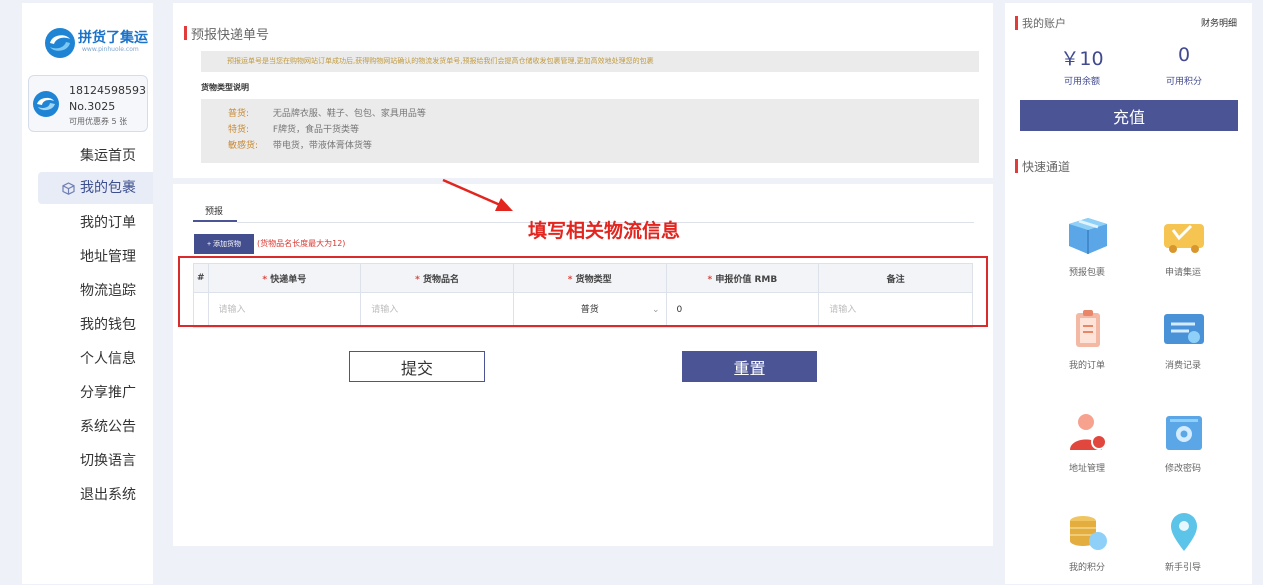 This screenshot has width=1263, height=585. I want to click on package-box-icon, so click(1088, 236).